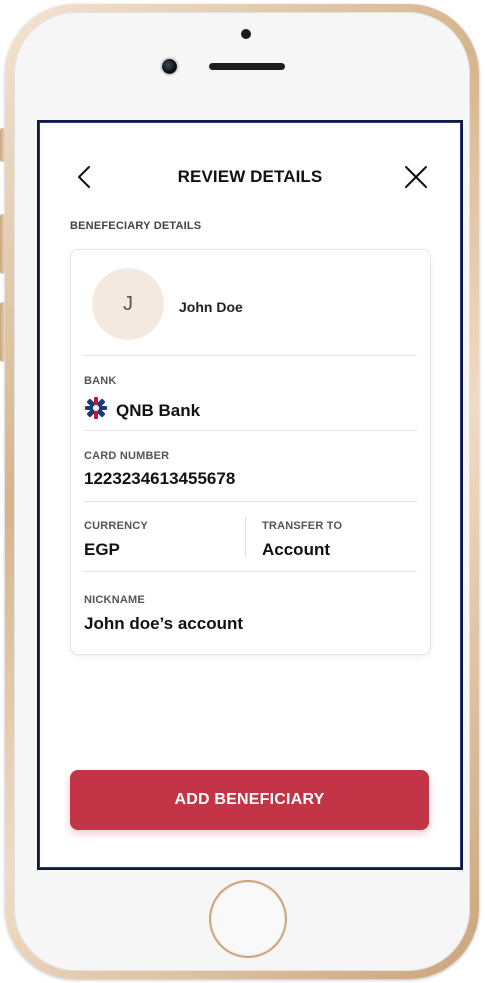 The width and height of the screenshot is (485, 983). Describe the element at coordinates (296, 549) in the screenshot. I see `transfer-to-value: Account` at that location.